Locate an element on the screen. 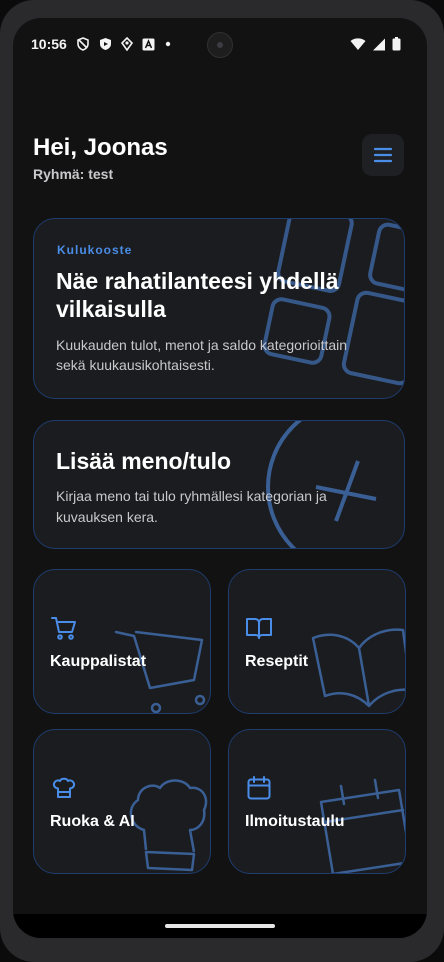  tile-shopping-lists: Kauppalistat is located at coordinates (122, 641).